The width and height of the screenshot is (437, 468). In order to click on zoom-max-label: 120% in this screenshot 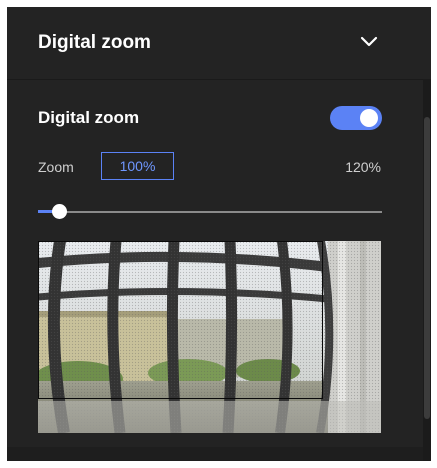, I will do `click(363, 167)`.